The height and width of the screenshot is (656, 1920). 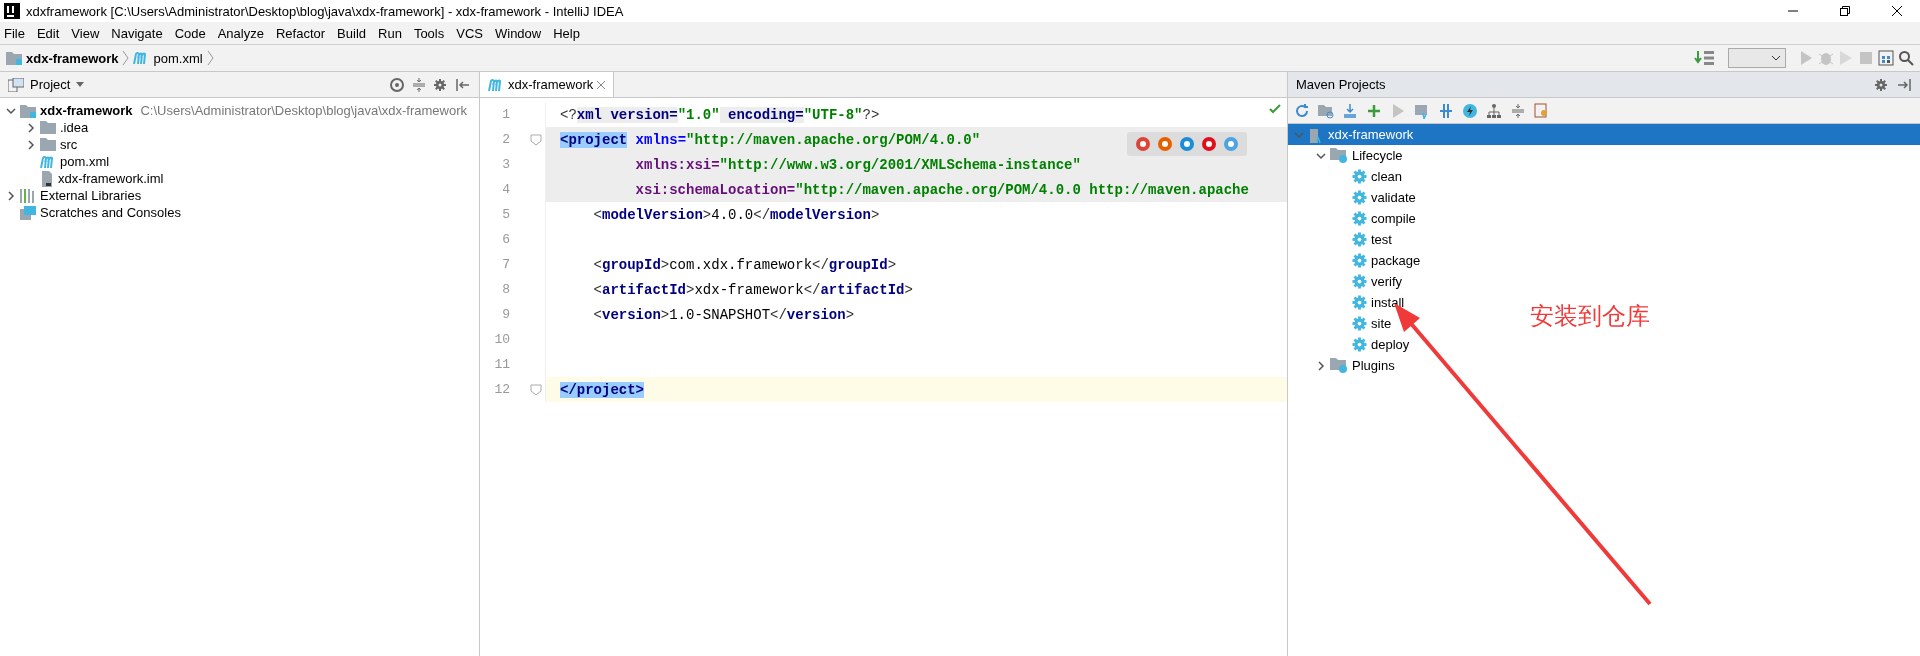 I want to click on build-icon, so click(x=1705, y=58).